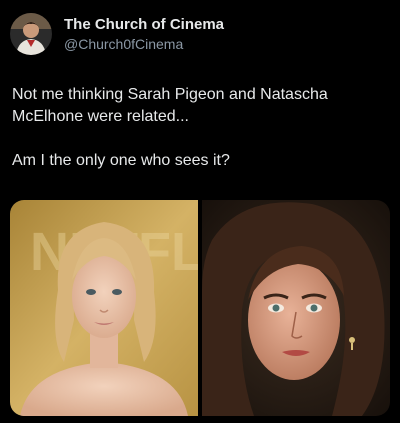 The image size is (400, 423). What do you see at coordinates (144, 33) in the screenshot?
I see `author-names: The Church of Cinema @Church0fCinema` at bounding box center [144, 33].